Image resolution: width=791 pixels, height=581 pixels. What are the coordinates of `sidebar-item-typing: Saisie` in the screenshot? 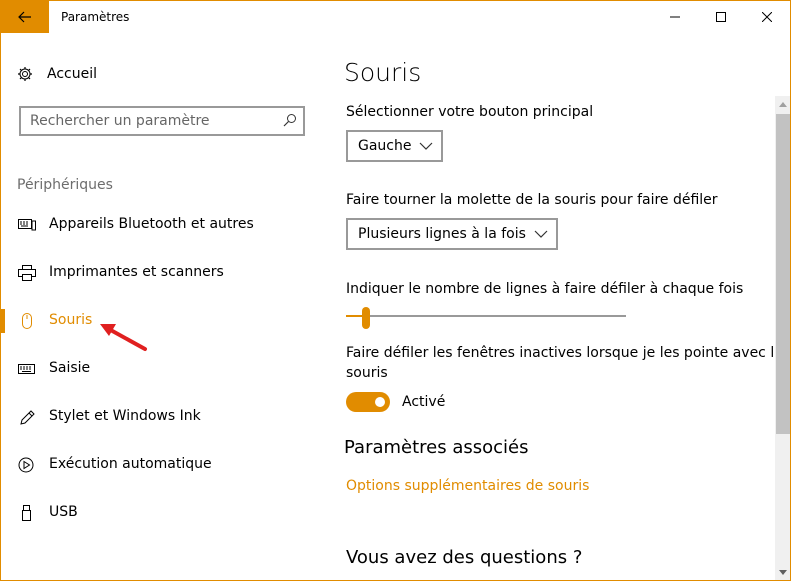 It's located at (161, 369).